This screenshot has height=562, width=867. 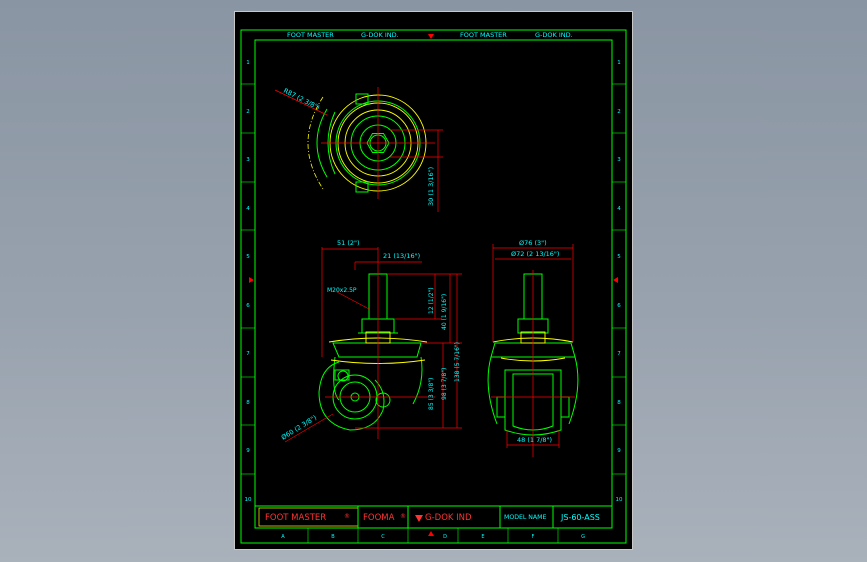 I want to click on header-brand-2: FOOT MASTER, so click(x=483, y=35).